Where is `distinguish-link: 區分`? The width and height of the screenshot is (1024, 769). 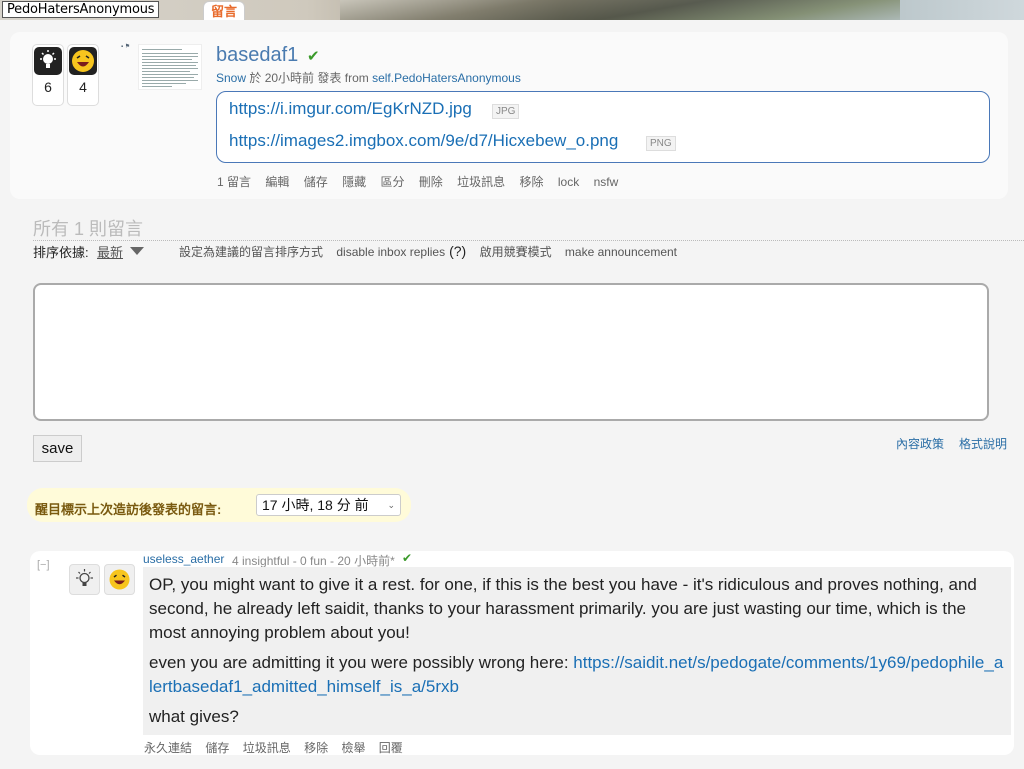
distinguish-link: 區分 is located at coordinates (392, 182).